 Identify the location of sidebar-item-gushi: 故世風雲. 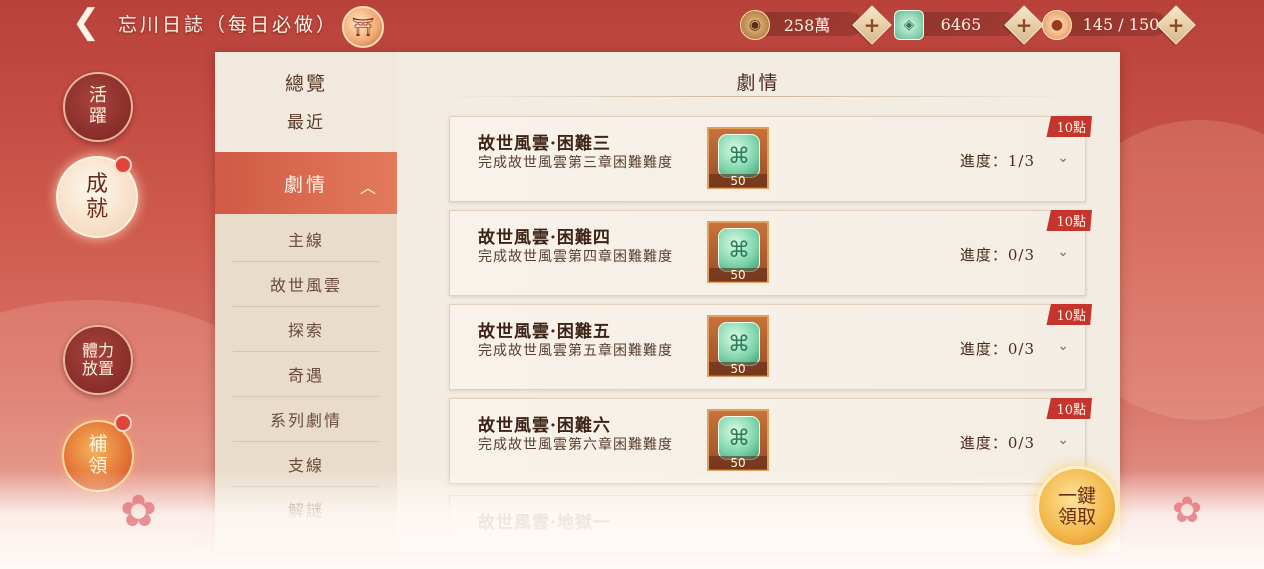
(306, 284).